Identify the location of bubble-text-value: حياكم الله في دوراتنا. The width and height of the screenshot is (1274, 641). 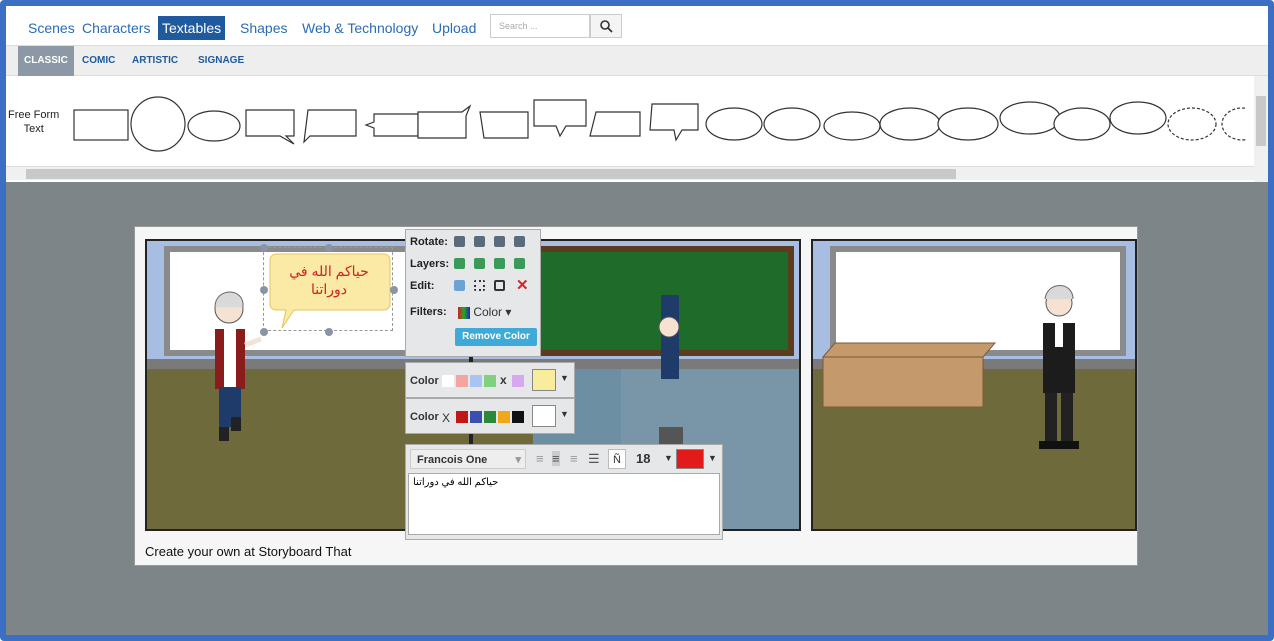
(456, 482).